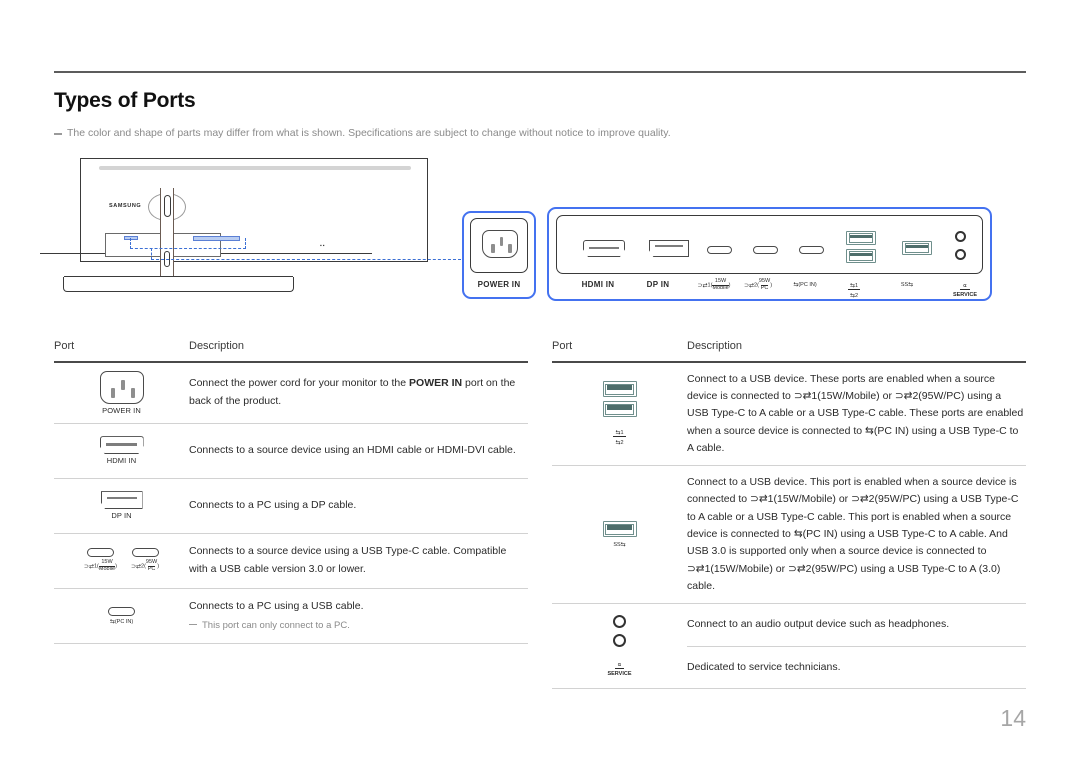 The width and height of the screenshot is (1080, 763). I want to click on port-cell: ⇆1 ⇆2, so click(619, 413).